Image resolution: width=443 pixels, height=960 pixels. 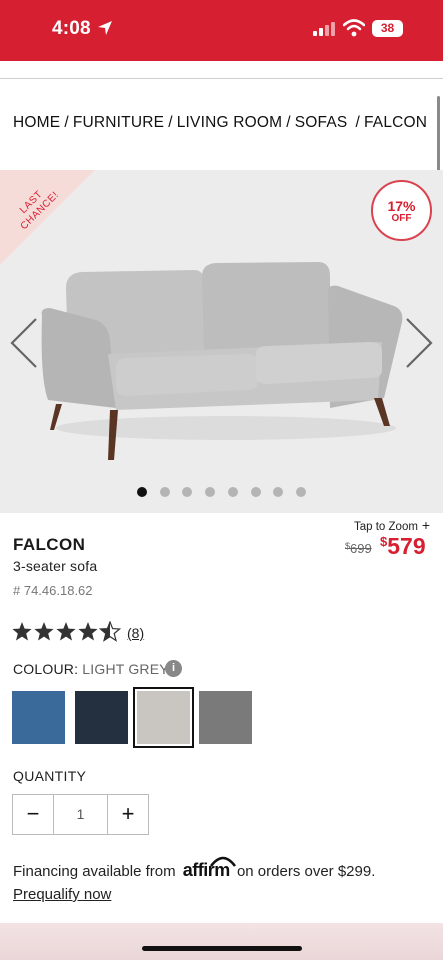 I want to click on affirm-logo: affirm, so click(x=209, y=868).